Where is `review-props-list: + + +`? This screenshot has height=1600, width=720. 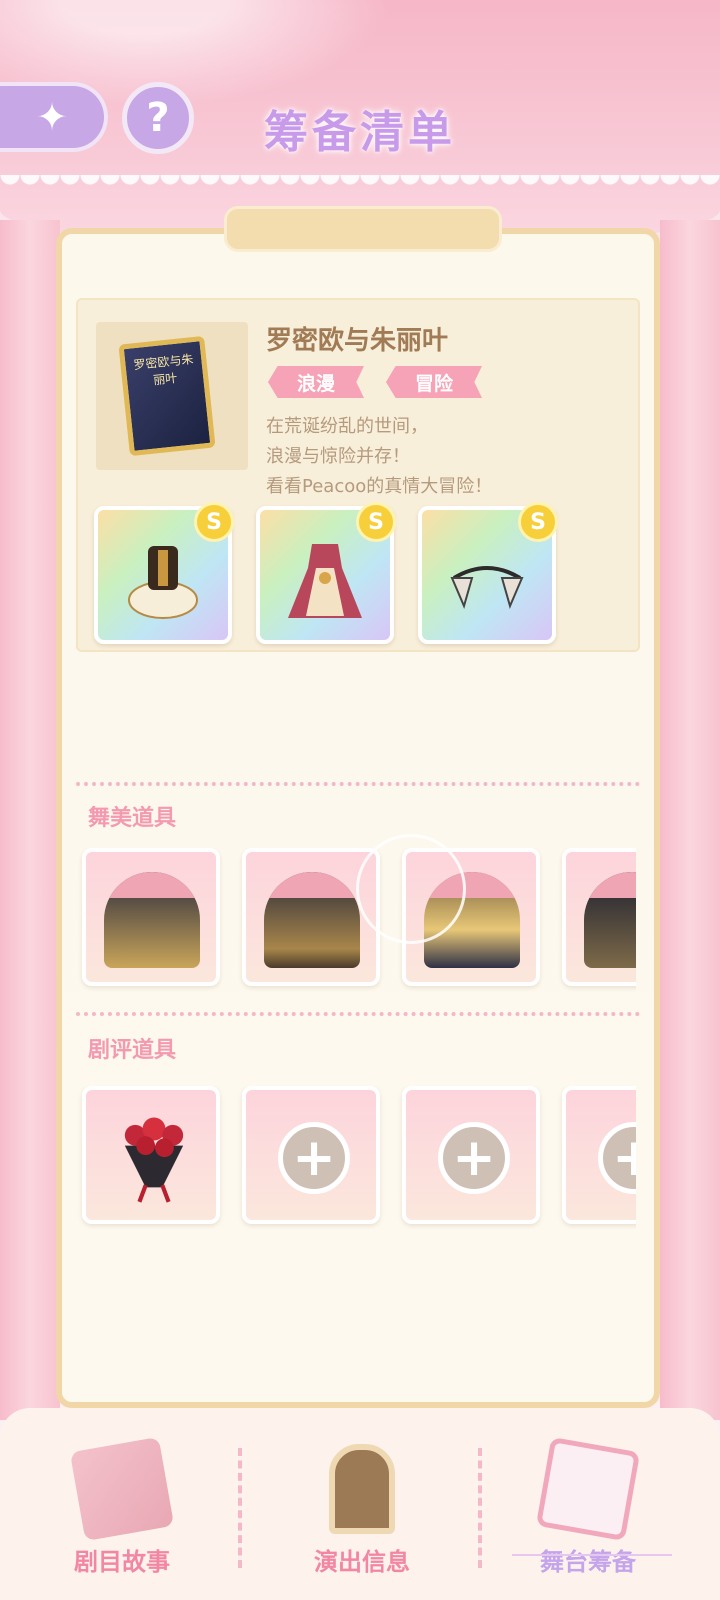 review-props-list: + + + is located at coordinates (356, 1158).